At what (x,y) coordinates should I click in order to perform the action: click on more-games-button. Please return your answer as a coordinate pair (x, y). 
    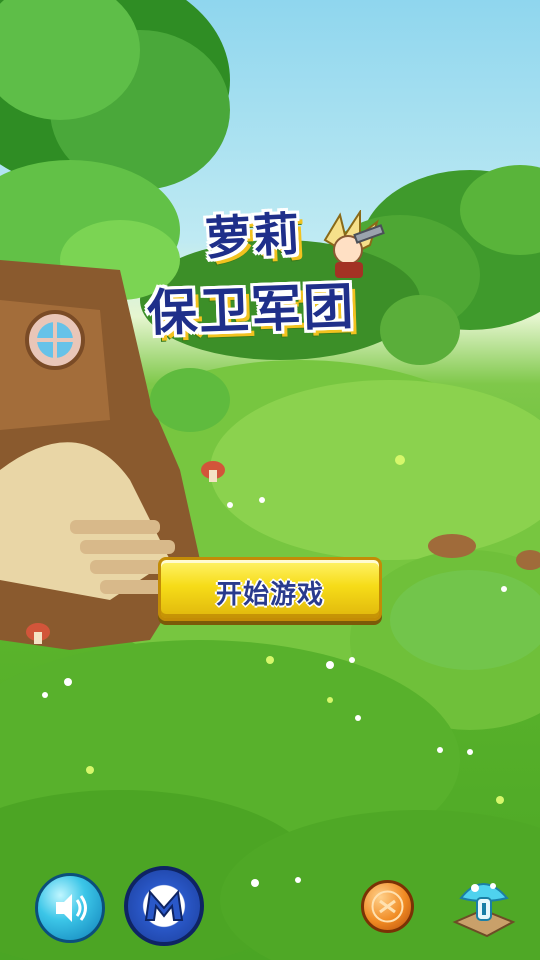
    Looking at the image, I should click on (164, 906).